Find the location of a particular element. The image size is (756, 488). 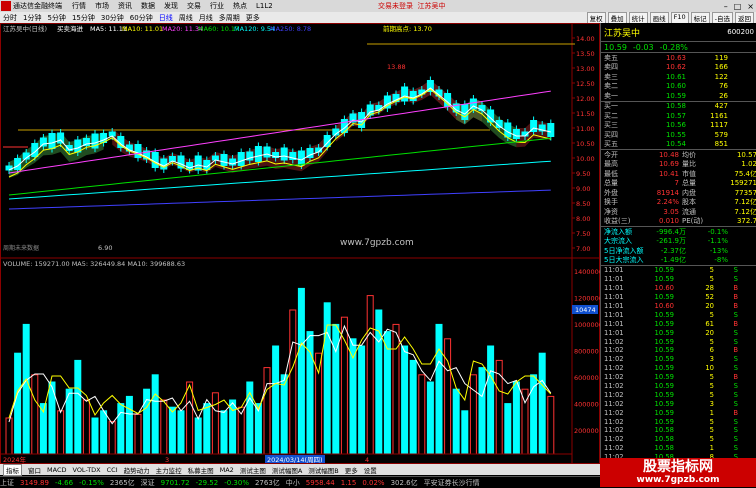

flow-value: -261.9万 is located at coordinates (671, 241).